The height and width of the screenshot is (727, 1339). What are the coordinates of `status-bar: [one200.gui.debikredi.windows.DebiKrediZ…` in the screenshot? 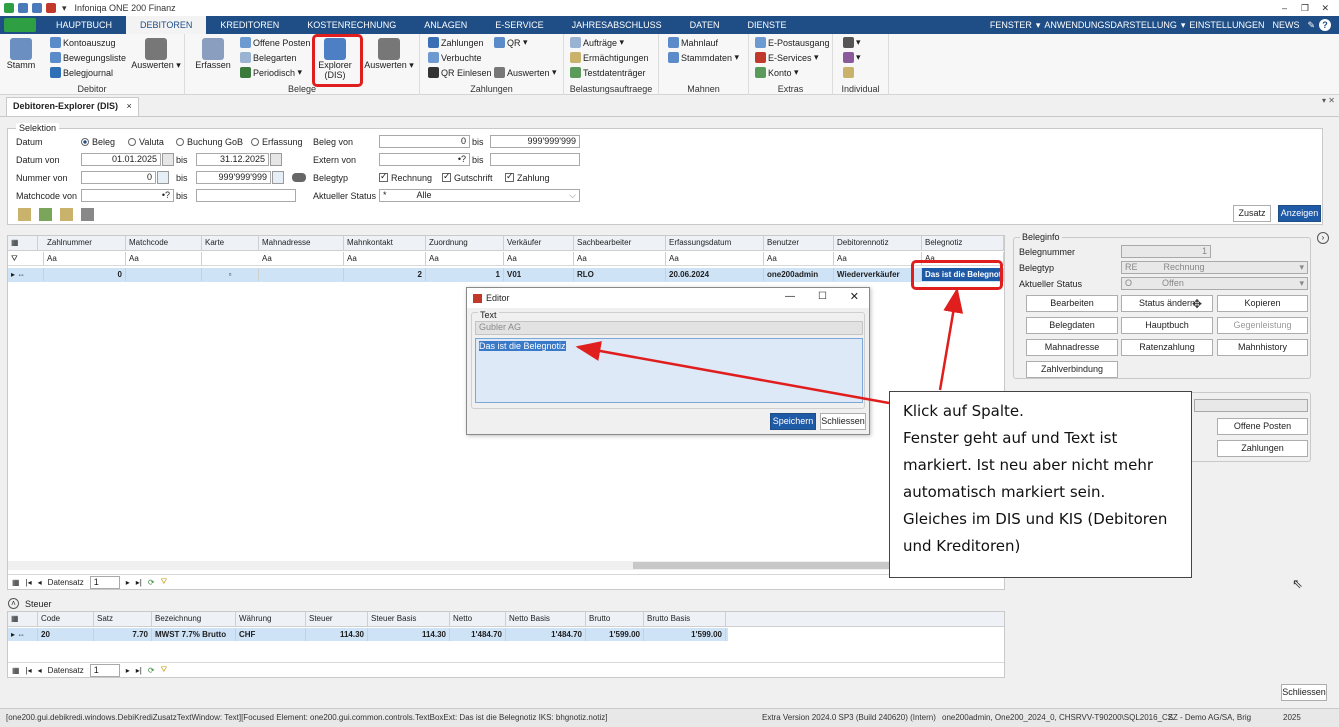 It's located at (669, 717).